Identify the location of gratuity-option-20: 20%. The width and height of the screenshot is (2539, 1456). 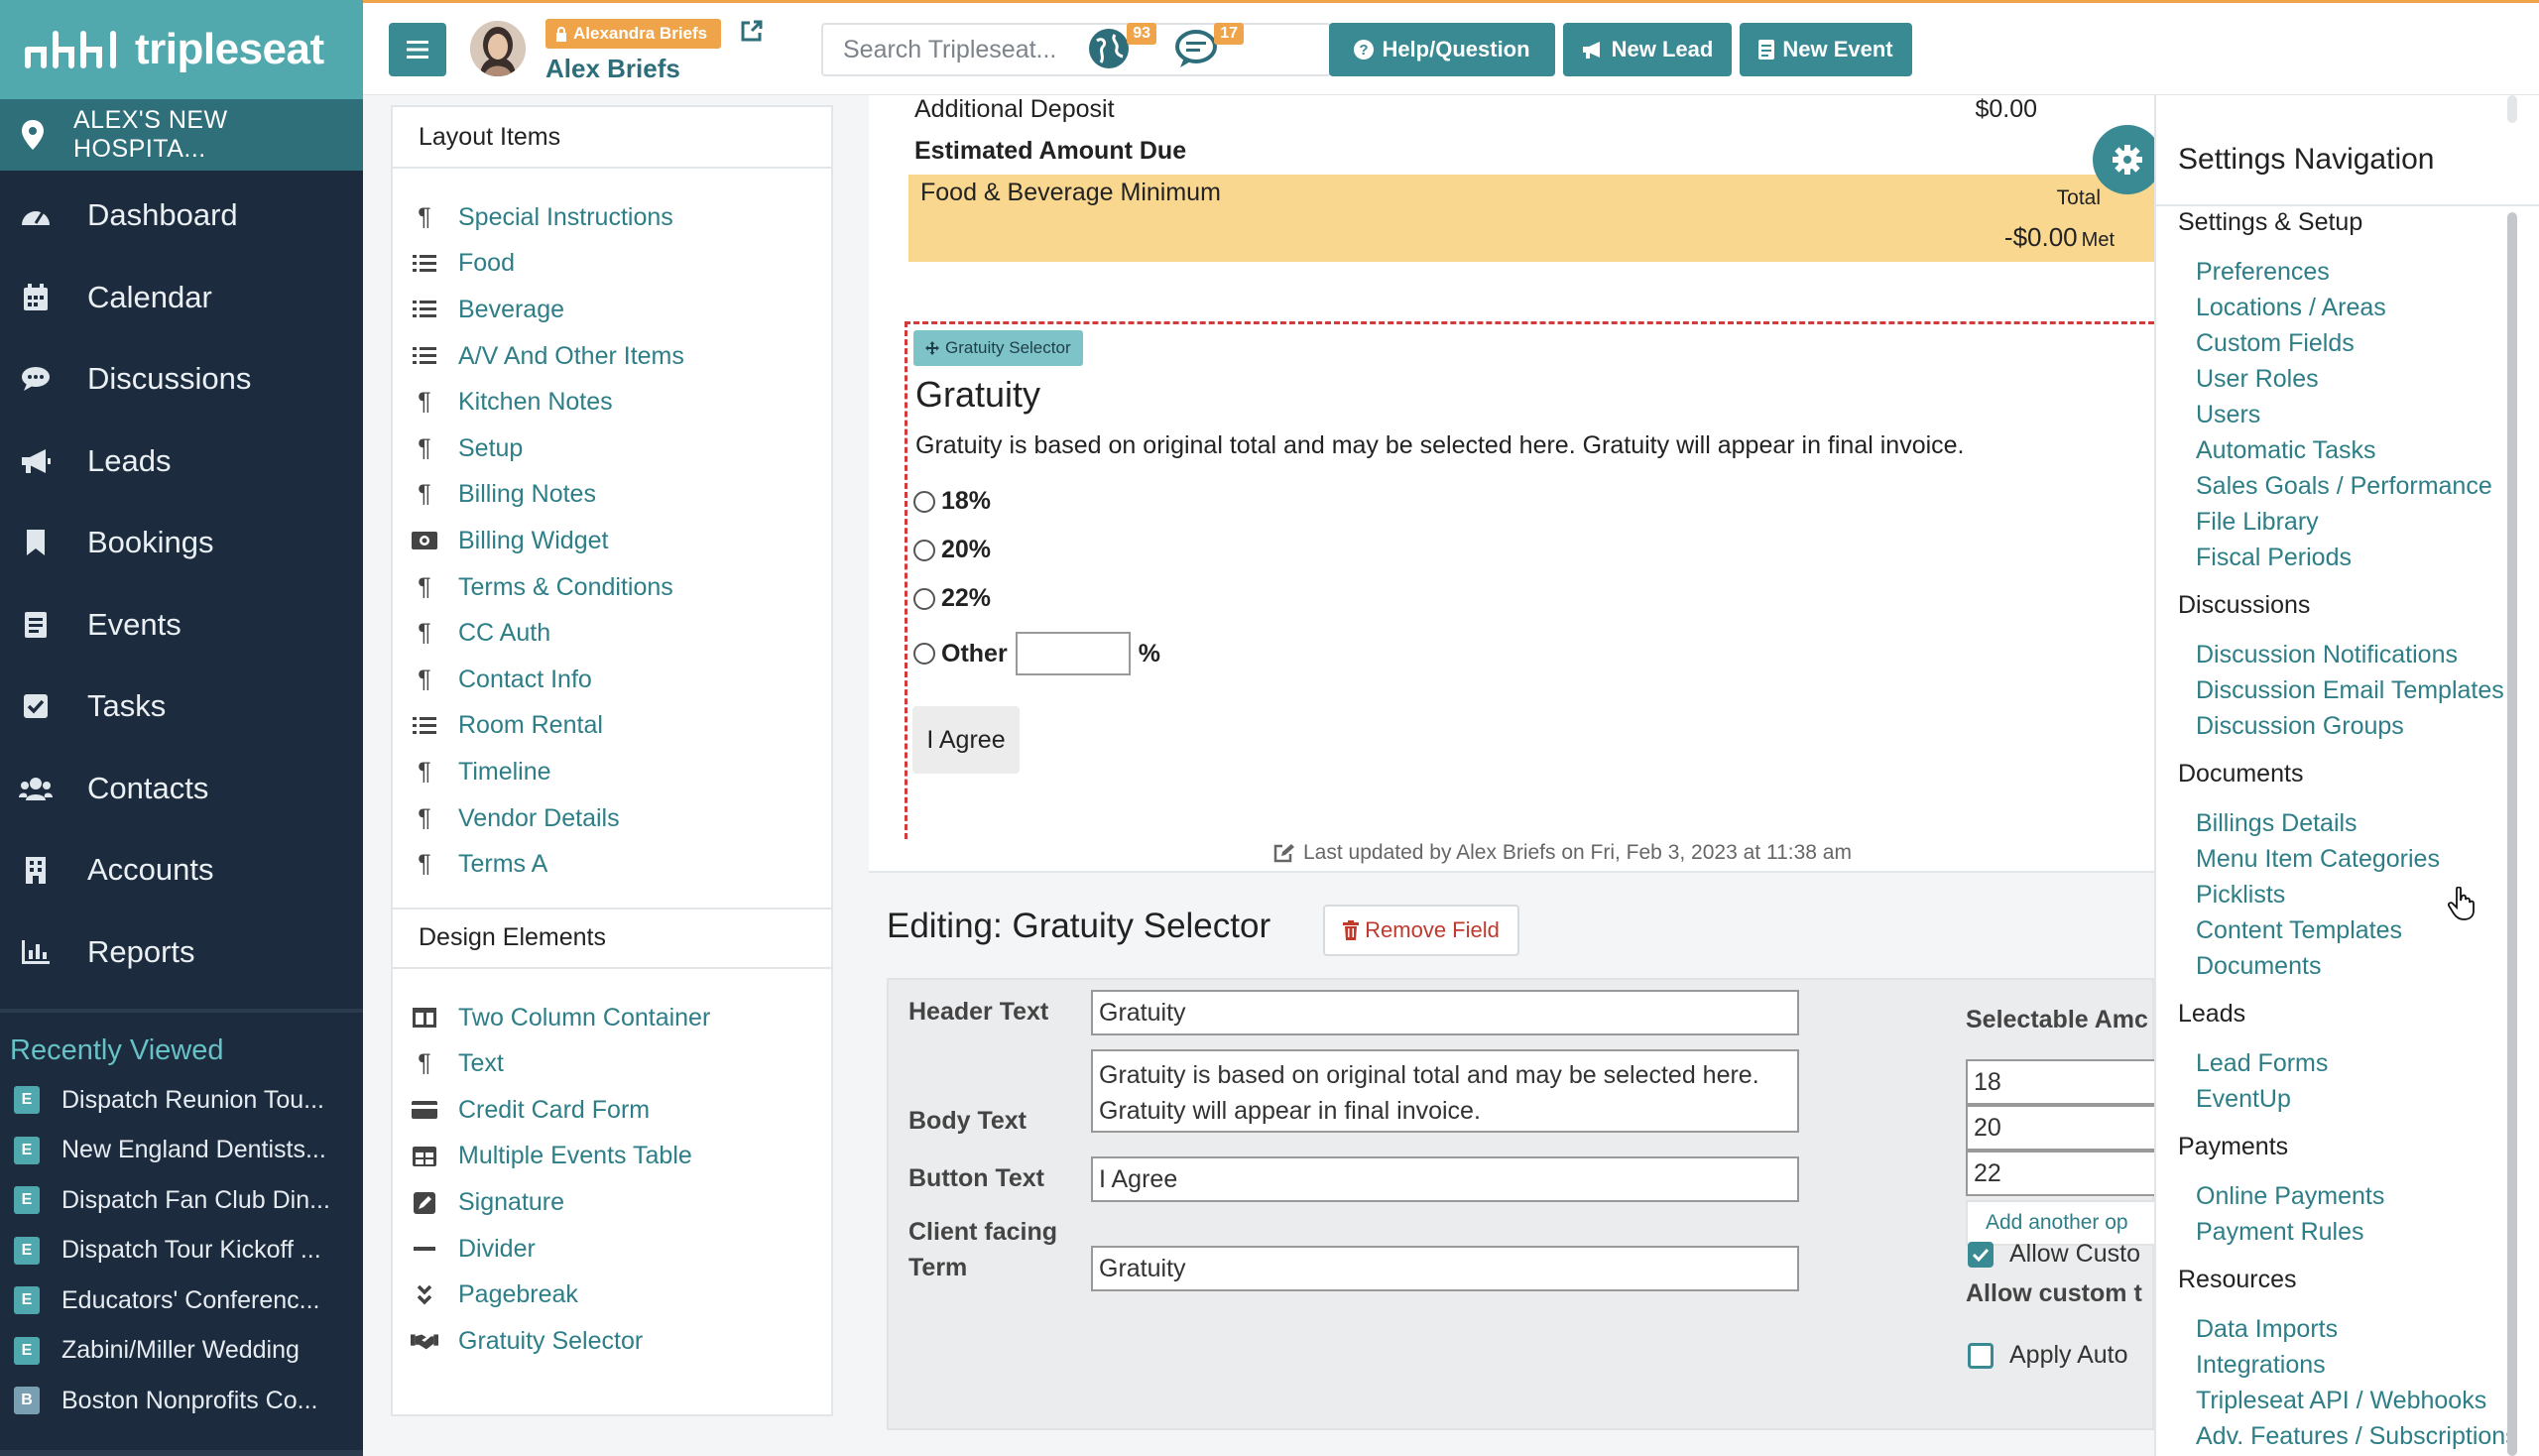
(952, 550).